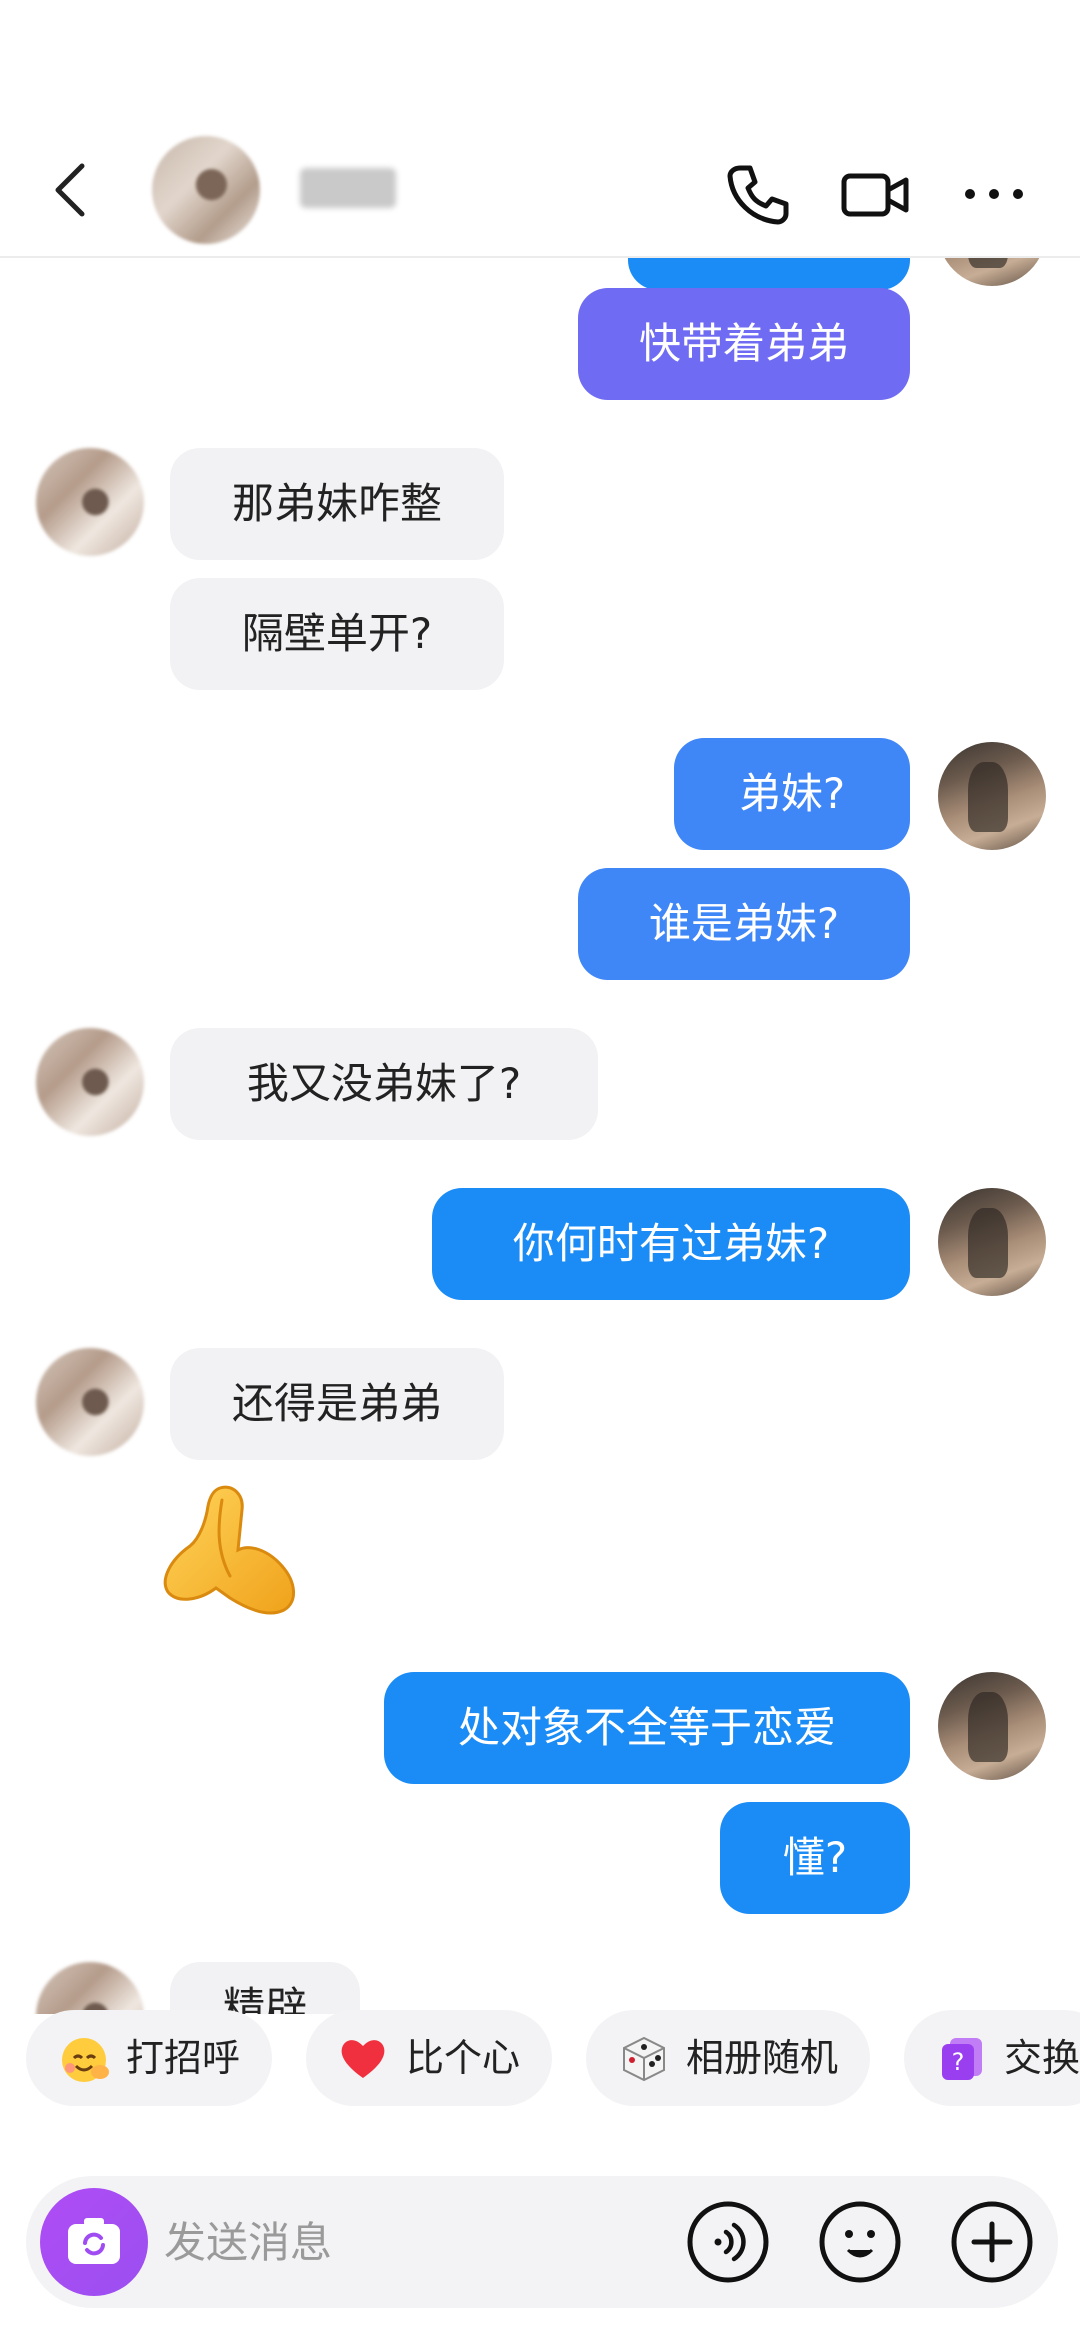 The height and width of the screenshot is (2340, 1080). Describe the element at coordinates (540, 129) in the screenshot. I see `chat-header` at that location.